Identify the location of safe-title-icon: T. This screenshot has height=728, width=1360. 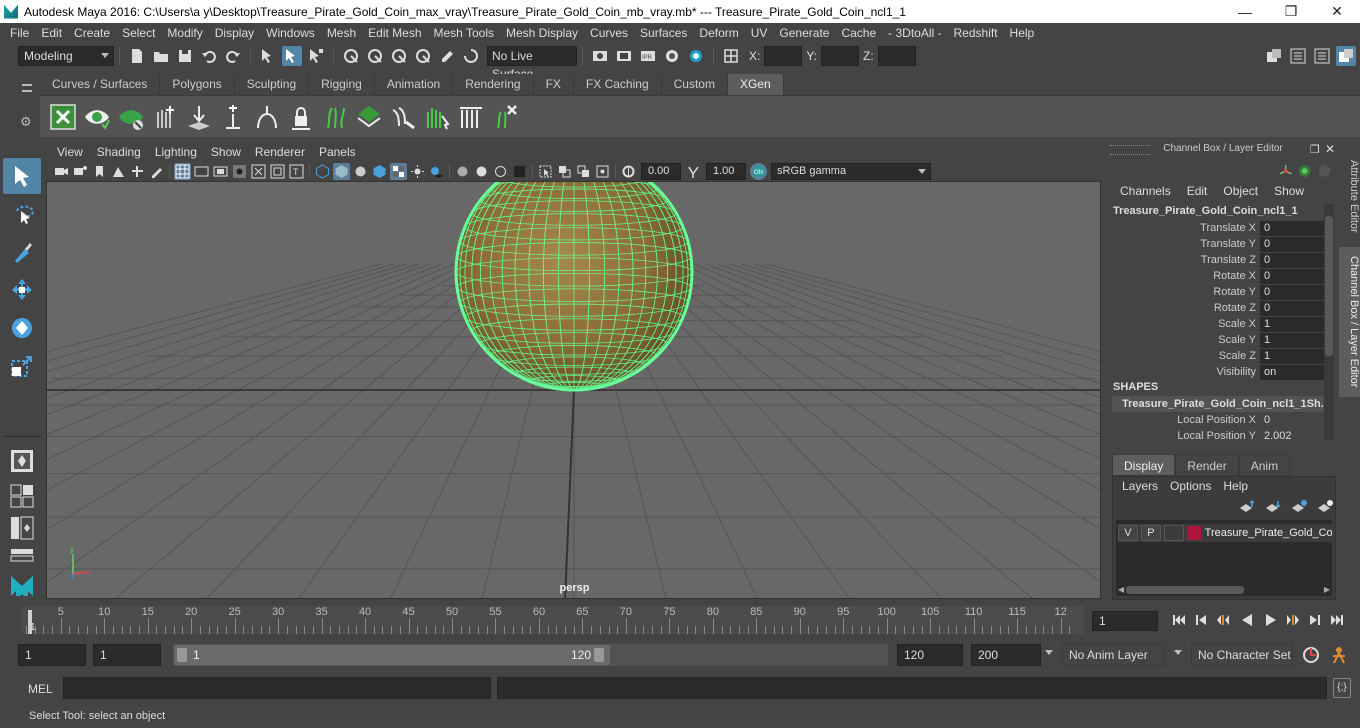
(296, 171).